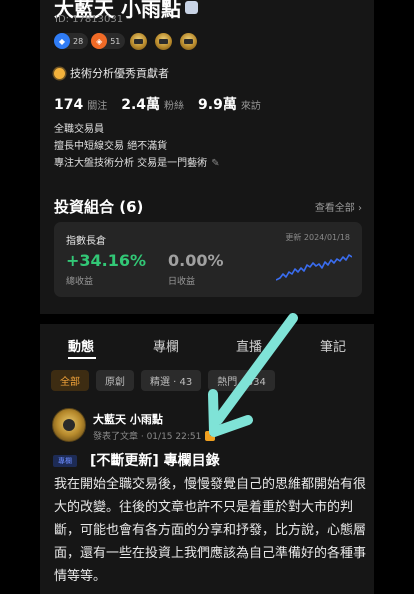 This screenshot has width=414, height=594. What do you see at coordinates (65, 461) in the screenshot?
I see `column-tag: 專欄` at bounding box center [65, 461].